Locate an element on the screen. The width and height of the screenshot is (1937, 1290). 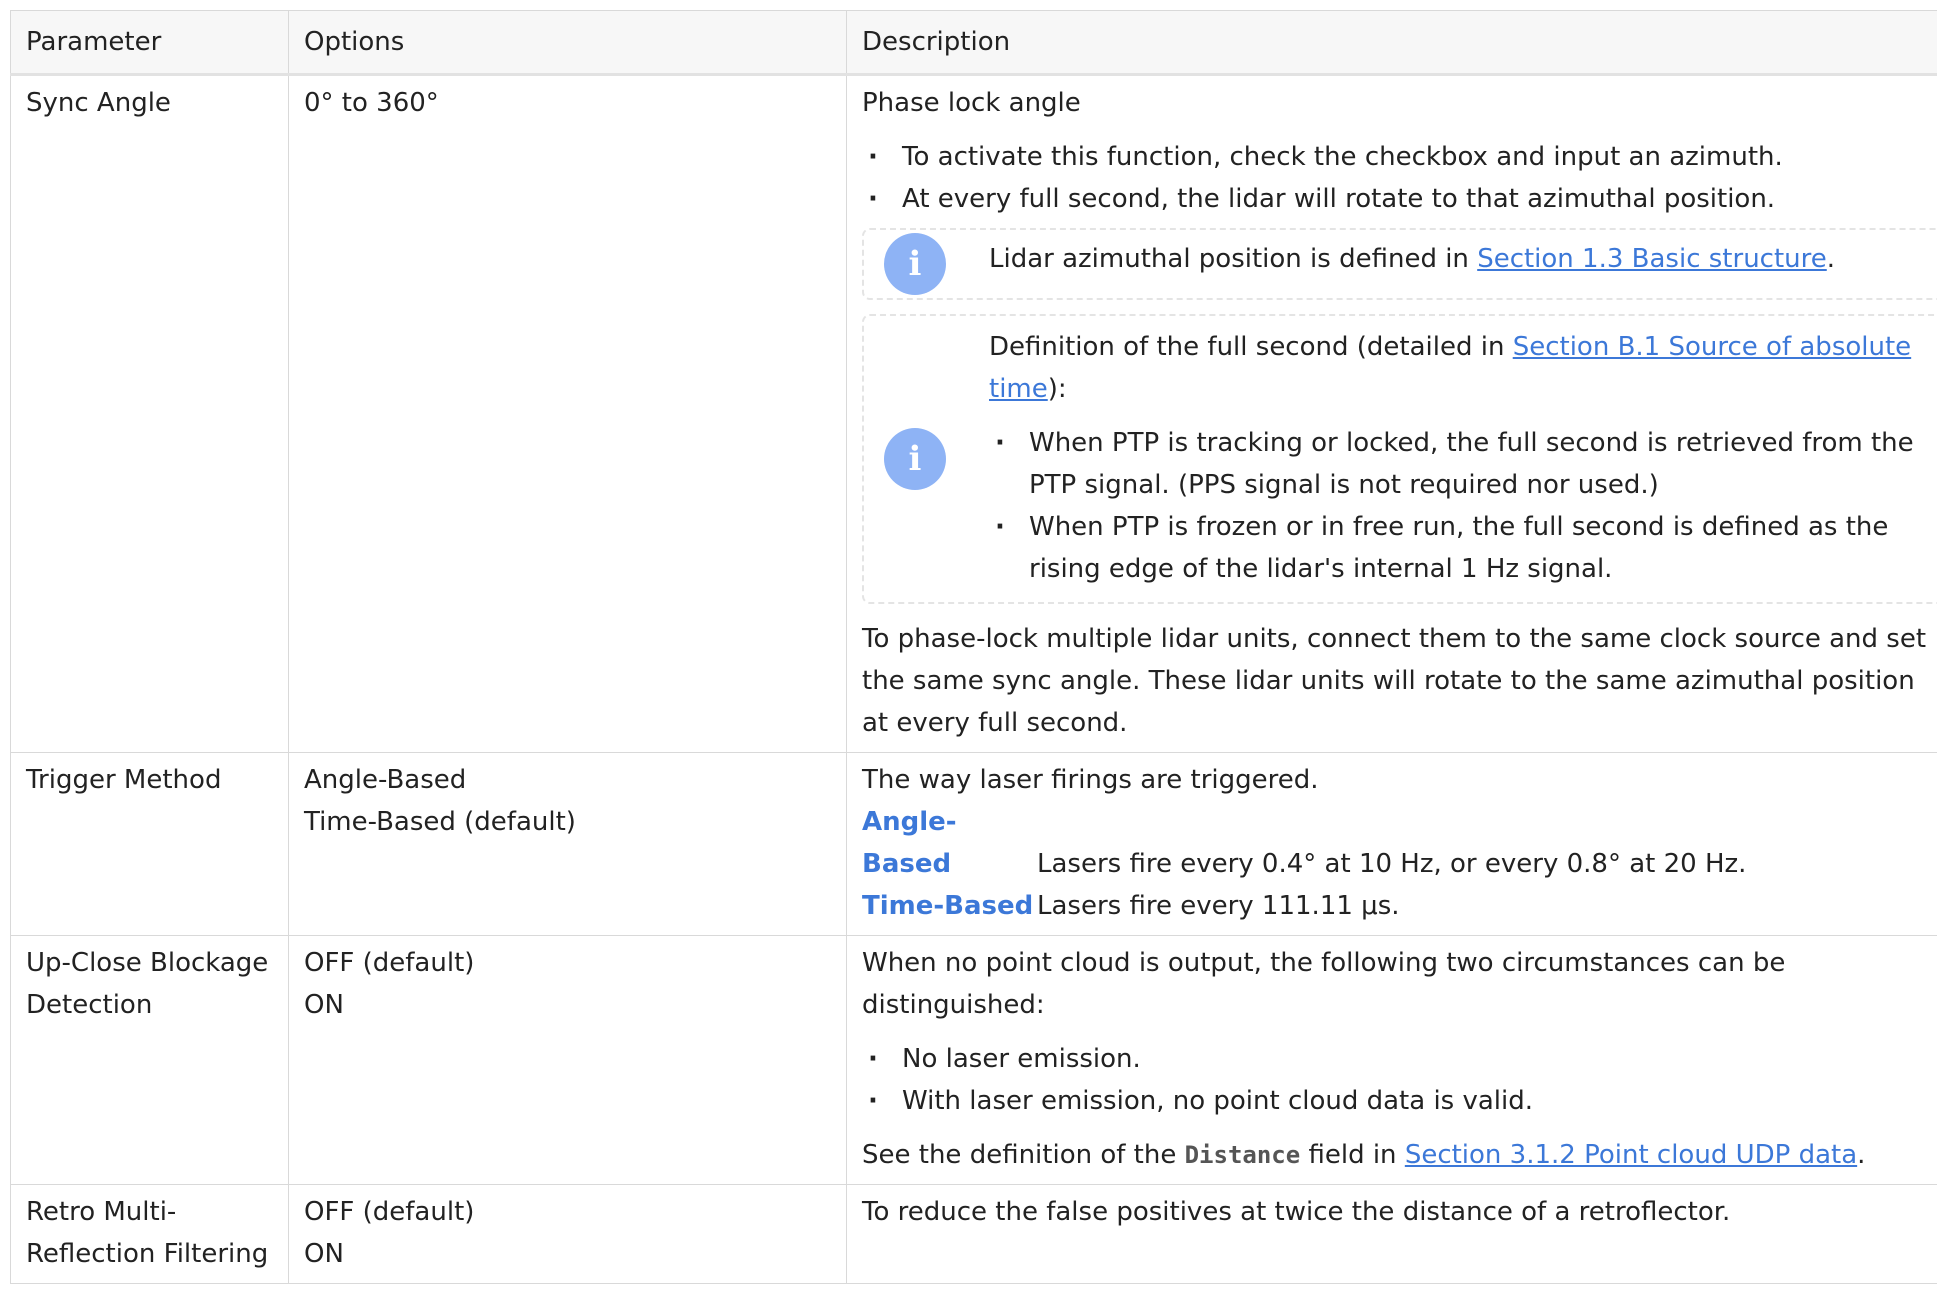
definition-text: Lasers fire every 111.11 μs. is located at coordinates (1218, 906).